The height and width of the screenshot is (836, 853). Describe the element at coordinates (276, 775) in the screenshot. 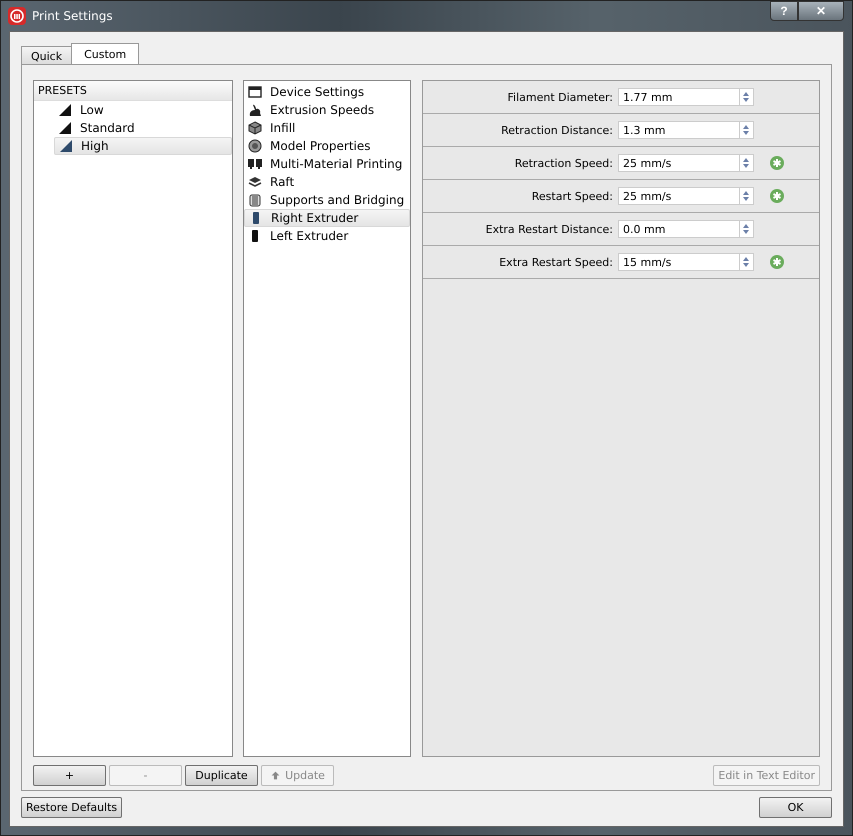

I see `up-arrow-icon` at that location.